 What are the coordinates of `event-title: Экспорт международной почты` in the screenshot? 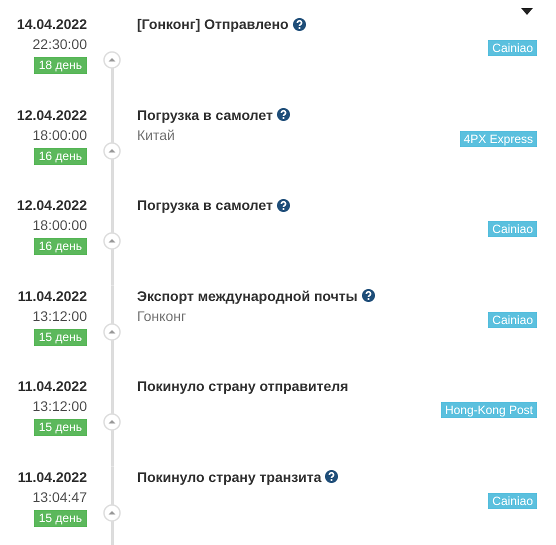 It's located at (247, 296).